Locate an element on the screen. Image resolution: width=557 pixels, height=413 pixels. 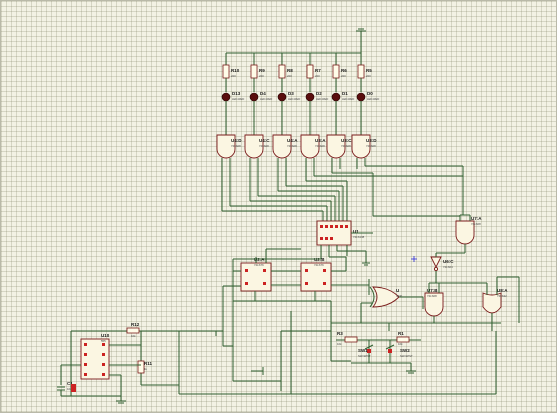
timer-type: 555 is located at coordinates (103, 341).